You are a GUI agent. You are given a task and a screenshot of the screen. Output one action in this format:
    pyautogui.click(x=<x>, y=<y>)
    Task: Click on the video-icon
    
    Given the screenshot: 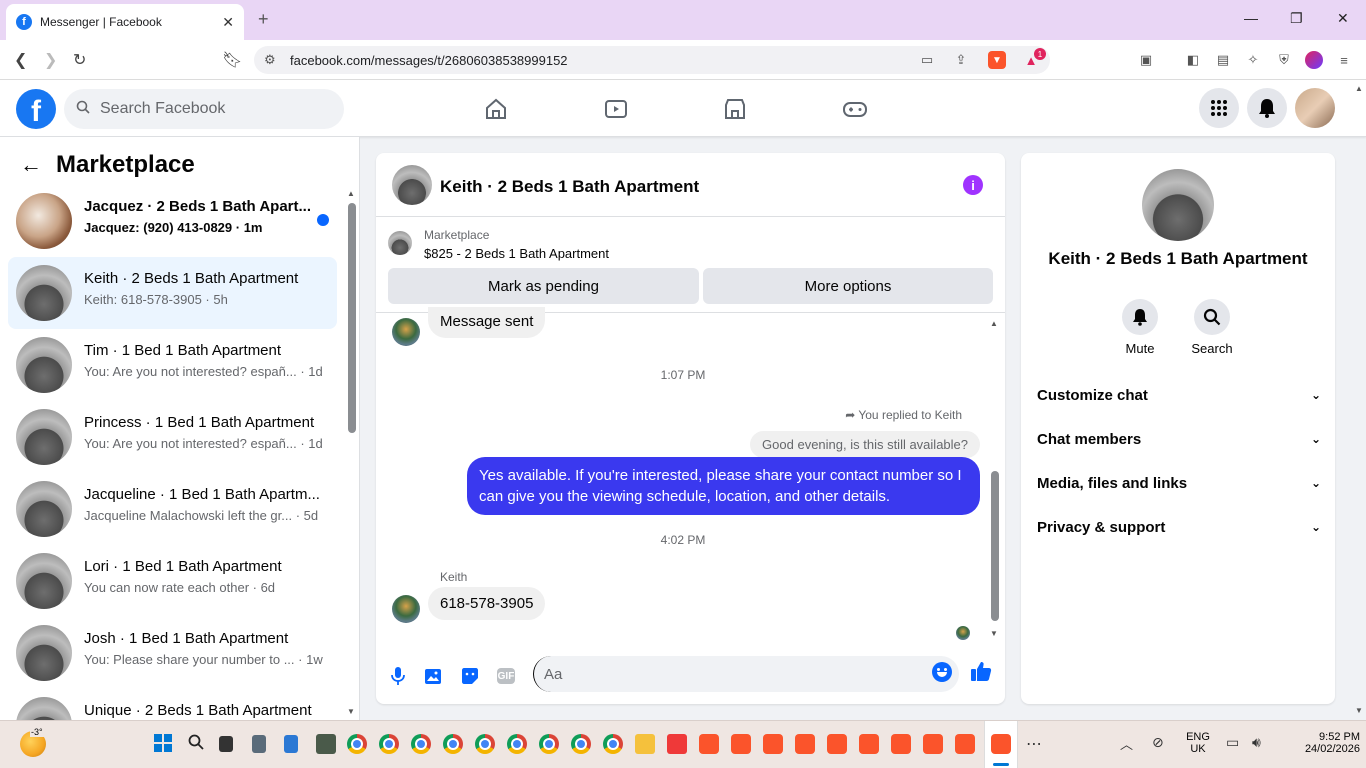 What is the action you would take?
    pyautogui.click(x=616, y=109)
    